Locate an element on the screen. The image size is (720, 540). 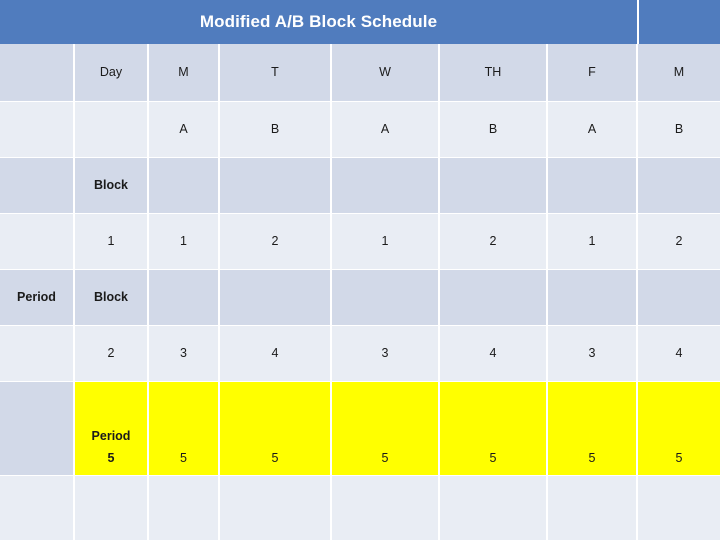
table-row is located at coordinates (360, 508).